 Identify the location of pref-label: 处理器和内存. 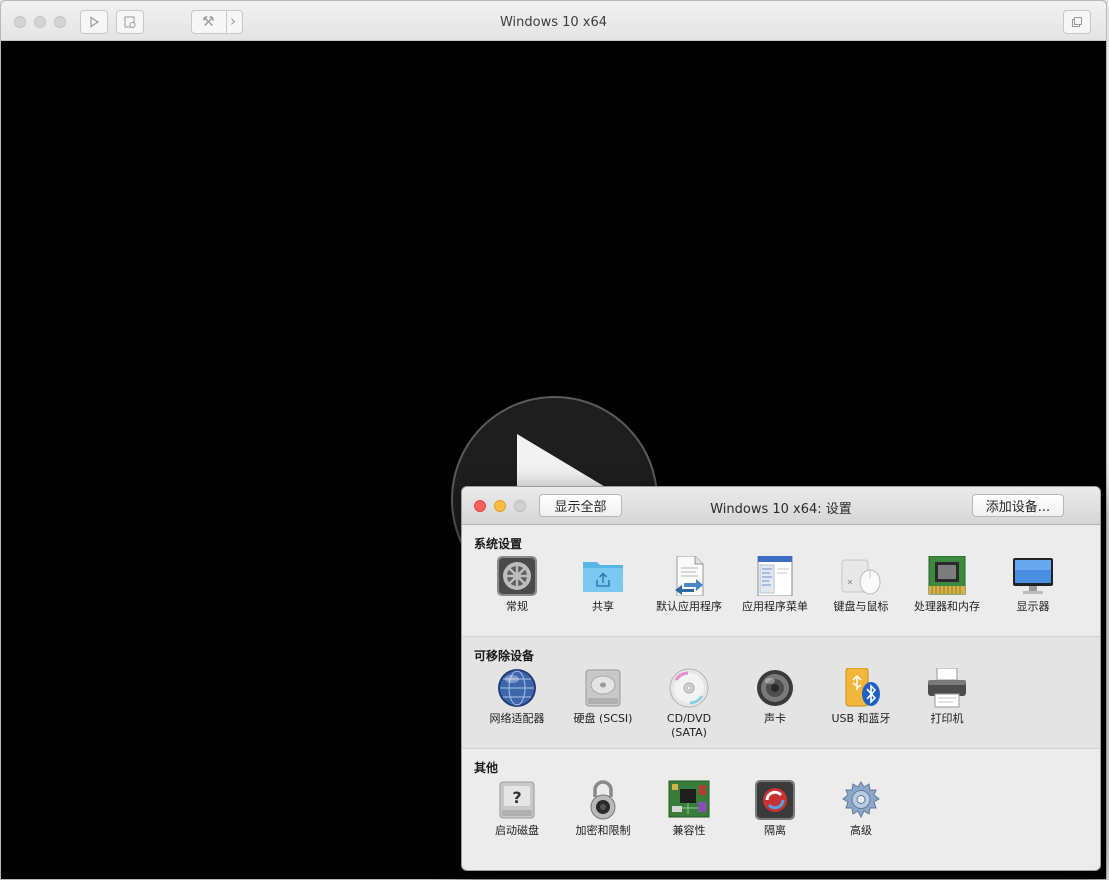
(947, 606).